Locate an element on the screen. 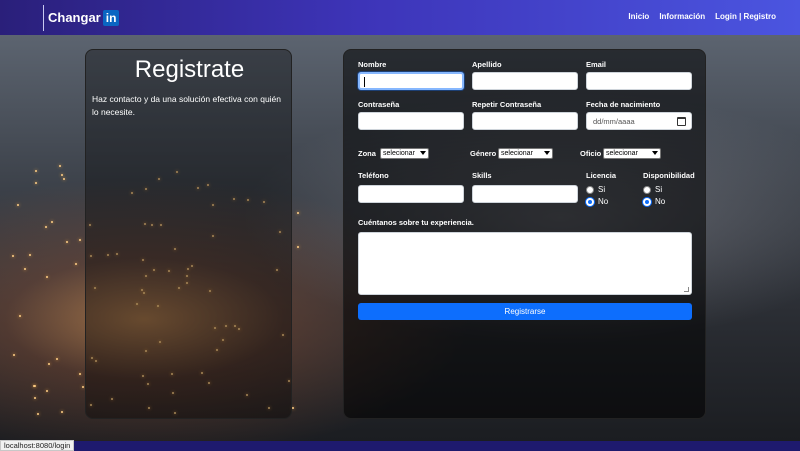  disponibilidad-option-no: No is located at coordinates (654, 201).